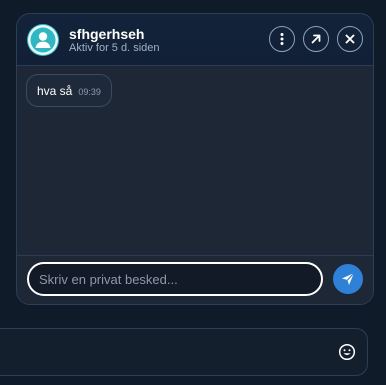 The image size is (386, 385). I want to click on smiley-icon, so click(347, 352).